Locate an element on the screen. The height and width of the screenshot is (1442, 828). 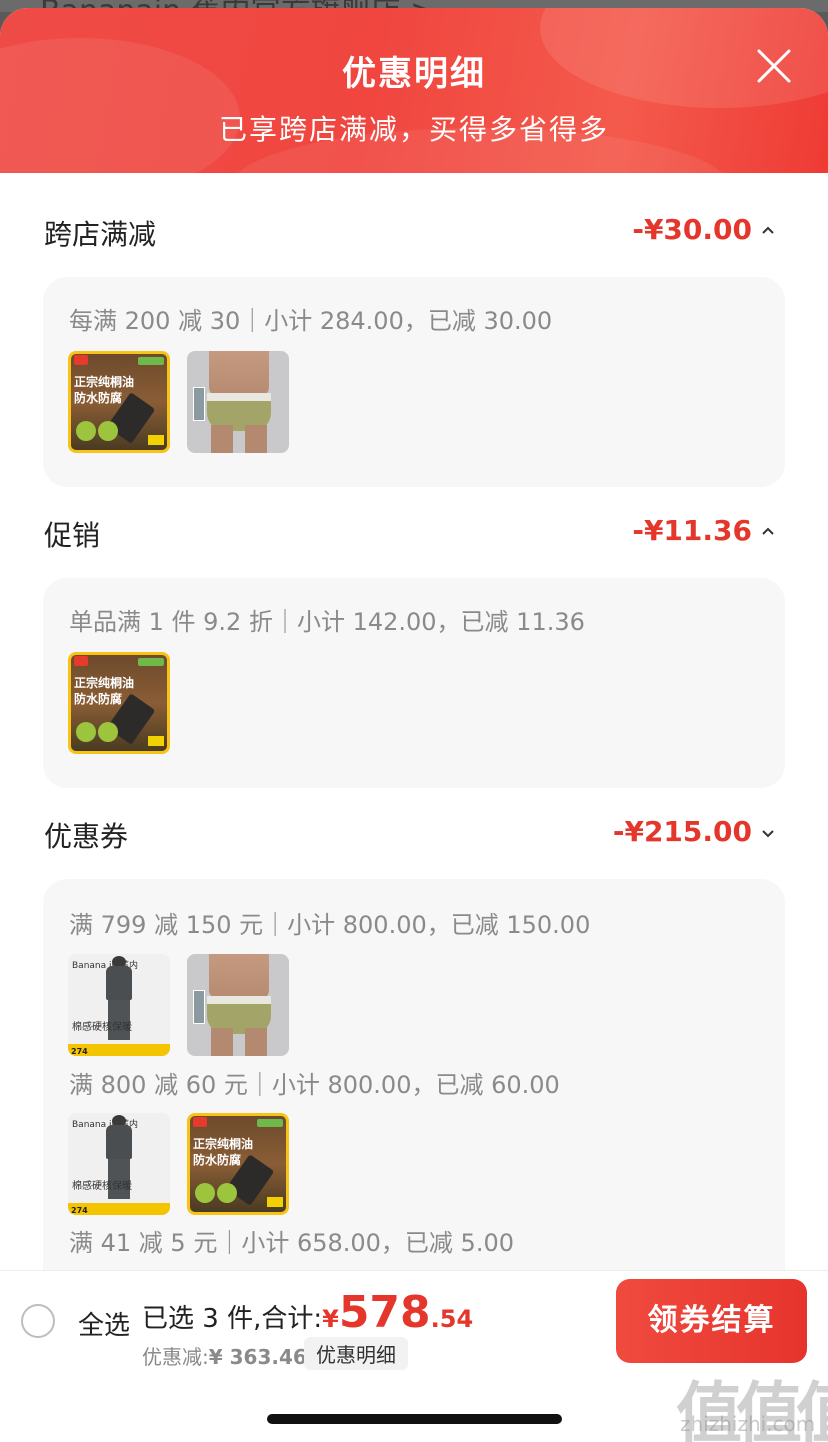
sheet-title: 优惠明细 is located at coordinates (414, 74).